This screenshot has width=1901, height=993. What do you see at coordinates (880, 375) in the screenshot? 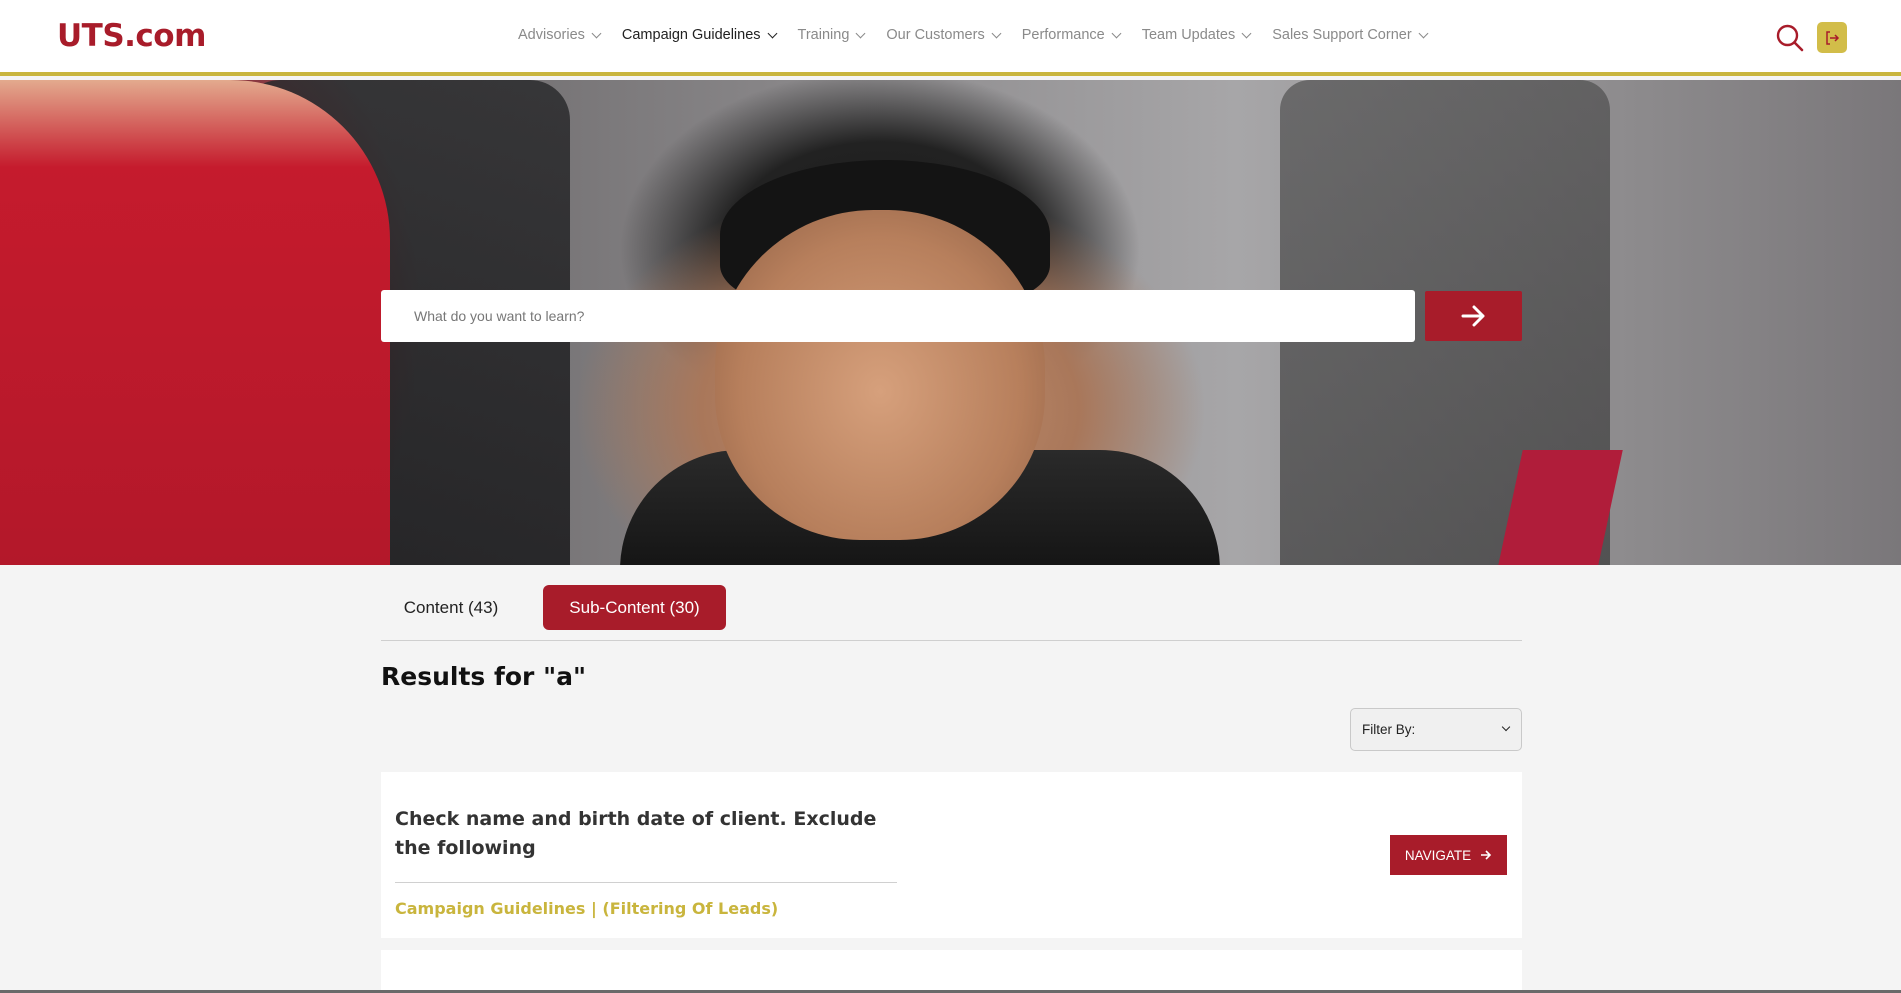
I see `hero-photo-person-face` at bounding box center [880, 375].